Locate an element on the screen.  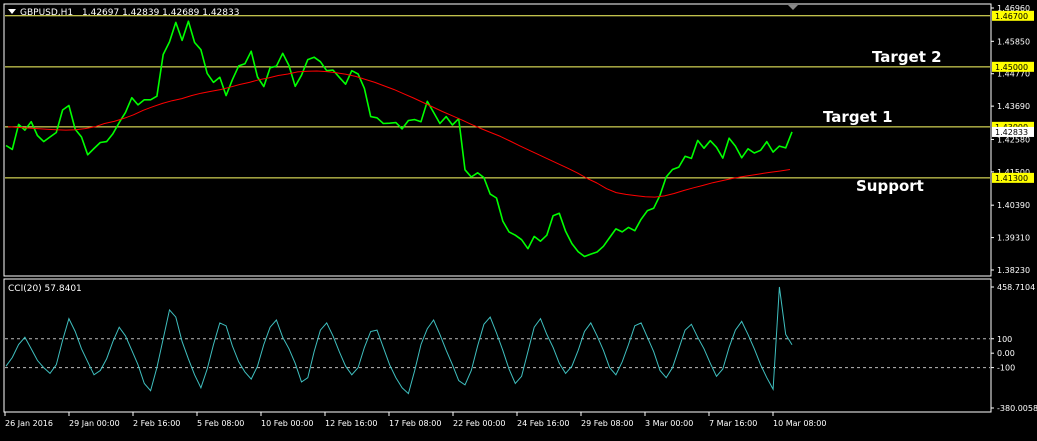
annotation-target-2: Target 2 is located at coordinates (907, 57).